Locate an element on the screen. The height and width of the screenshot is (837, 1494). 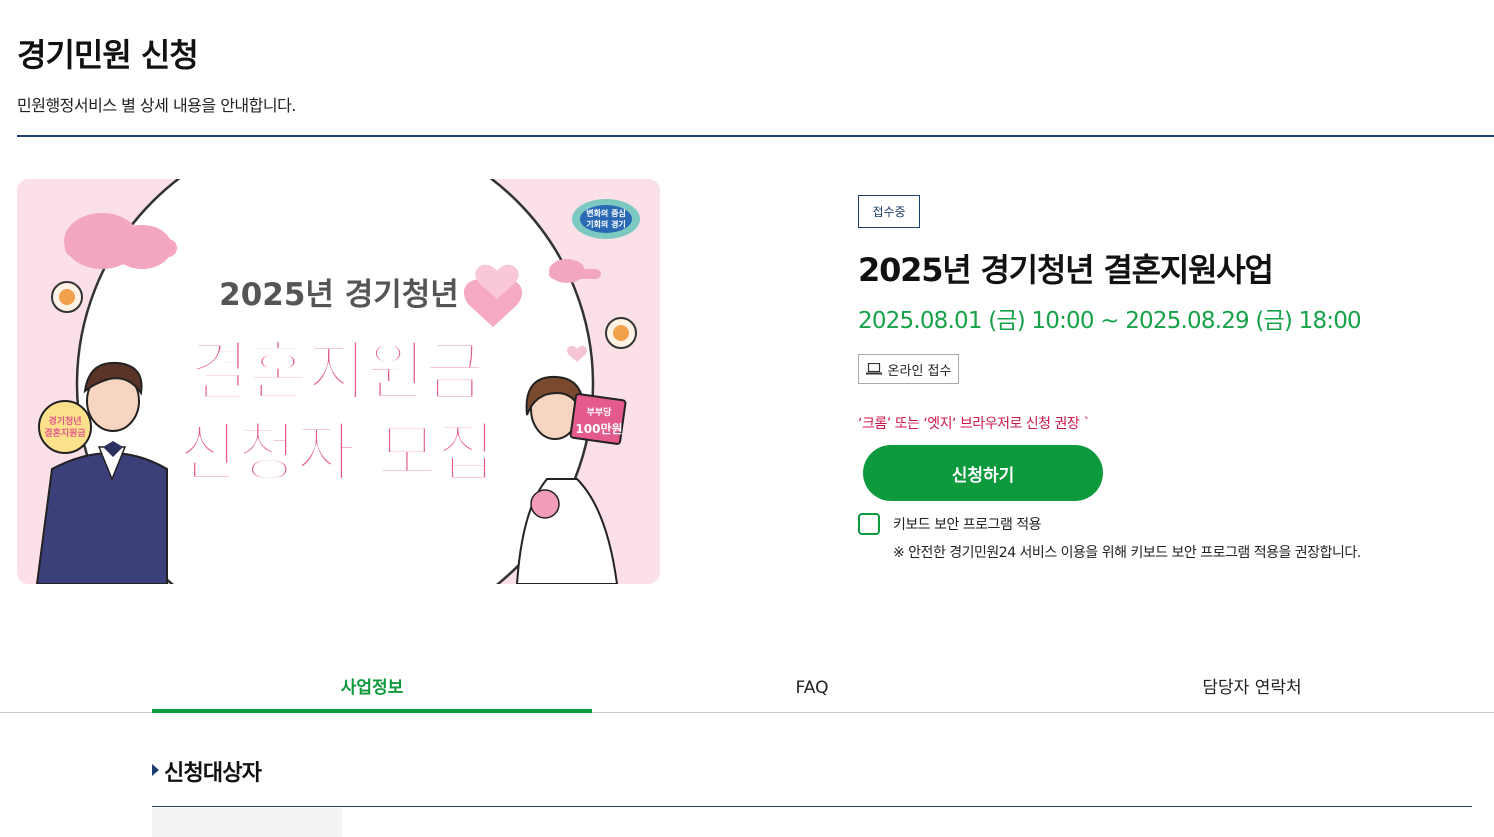
page-title: 경기민원 신청 is located at coordinates (108, 55).